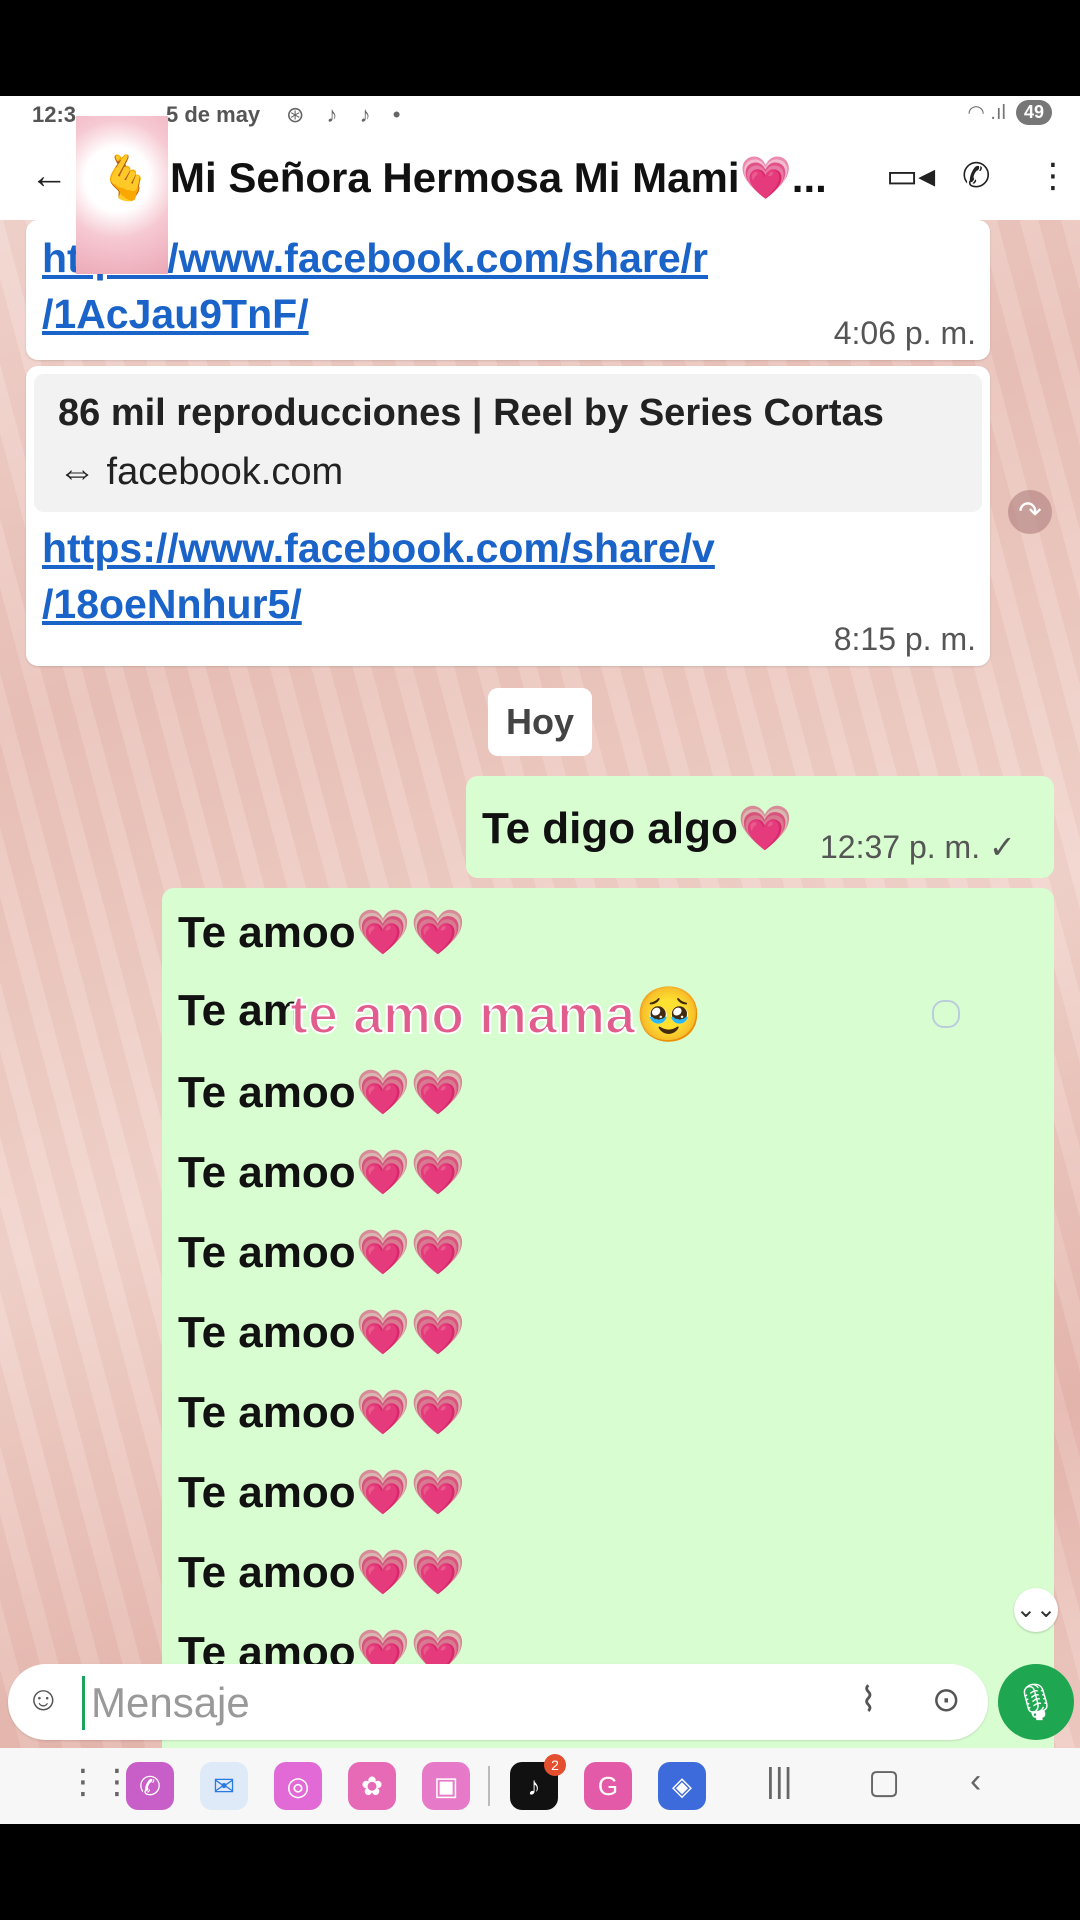 The image size is (1080, 1920). Describe the element at coordinates (868, 1700) in the screenshot. I see `attach-icon: ⌇` at that location.